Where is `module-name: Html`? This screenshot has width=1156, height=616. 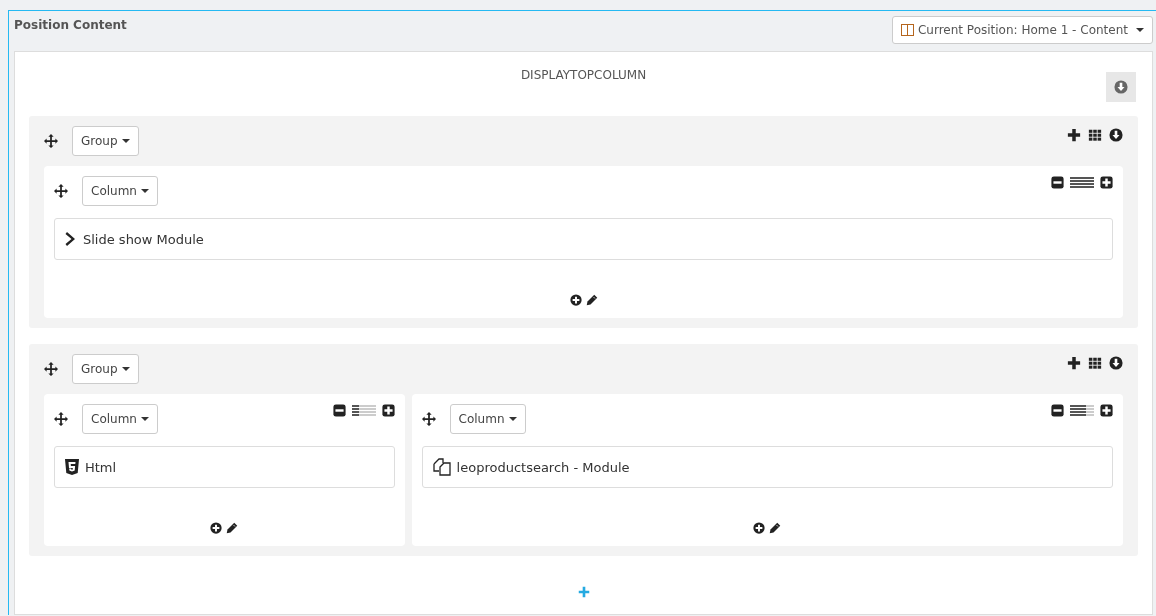 module-name: Html is located at coordinates (101, 467).